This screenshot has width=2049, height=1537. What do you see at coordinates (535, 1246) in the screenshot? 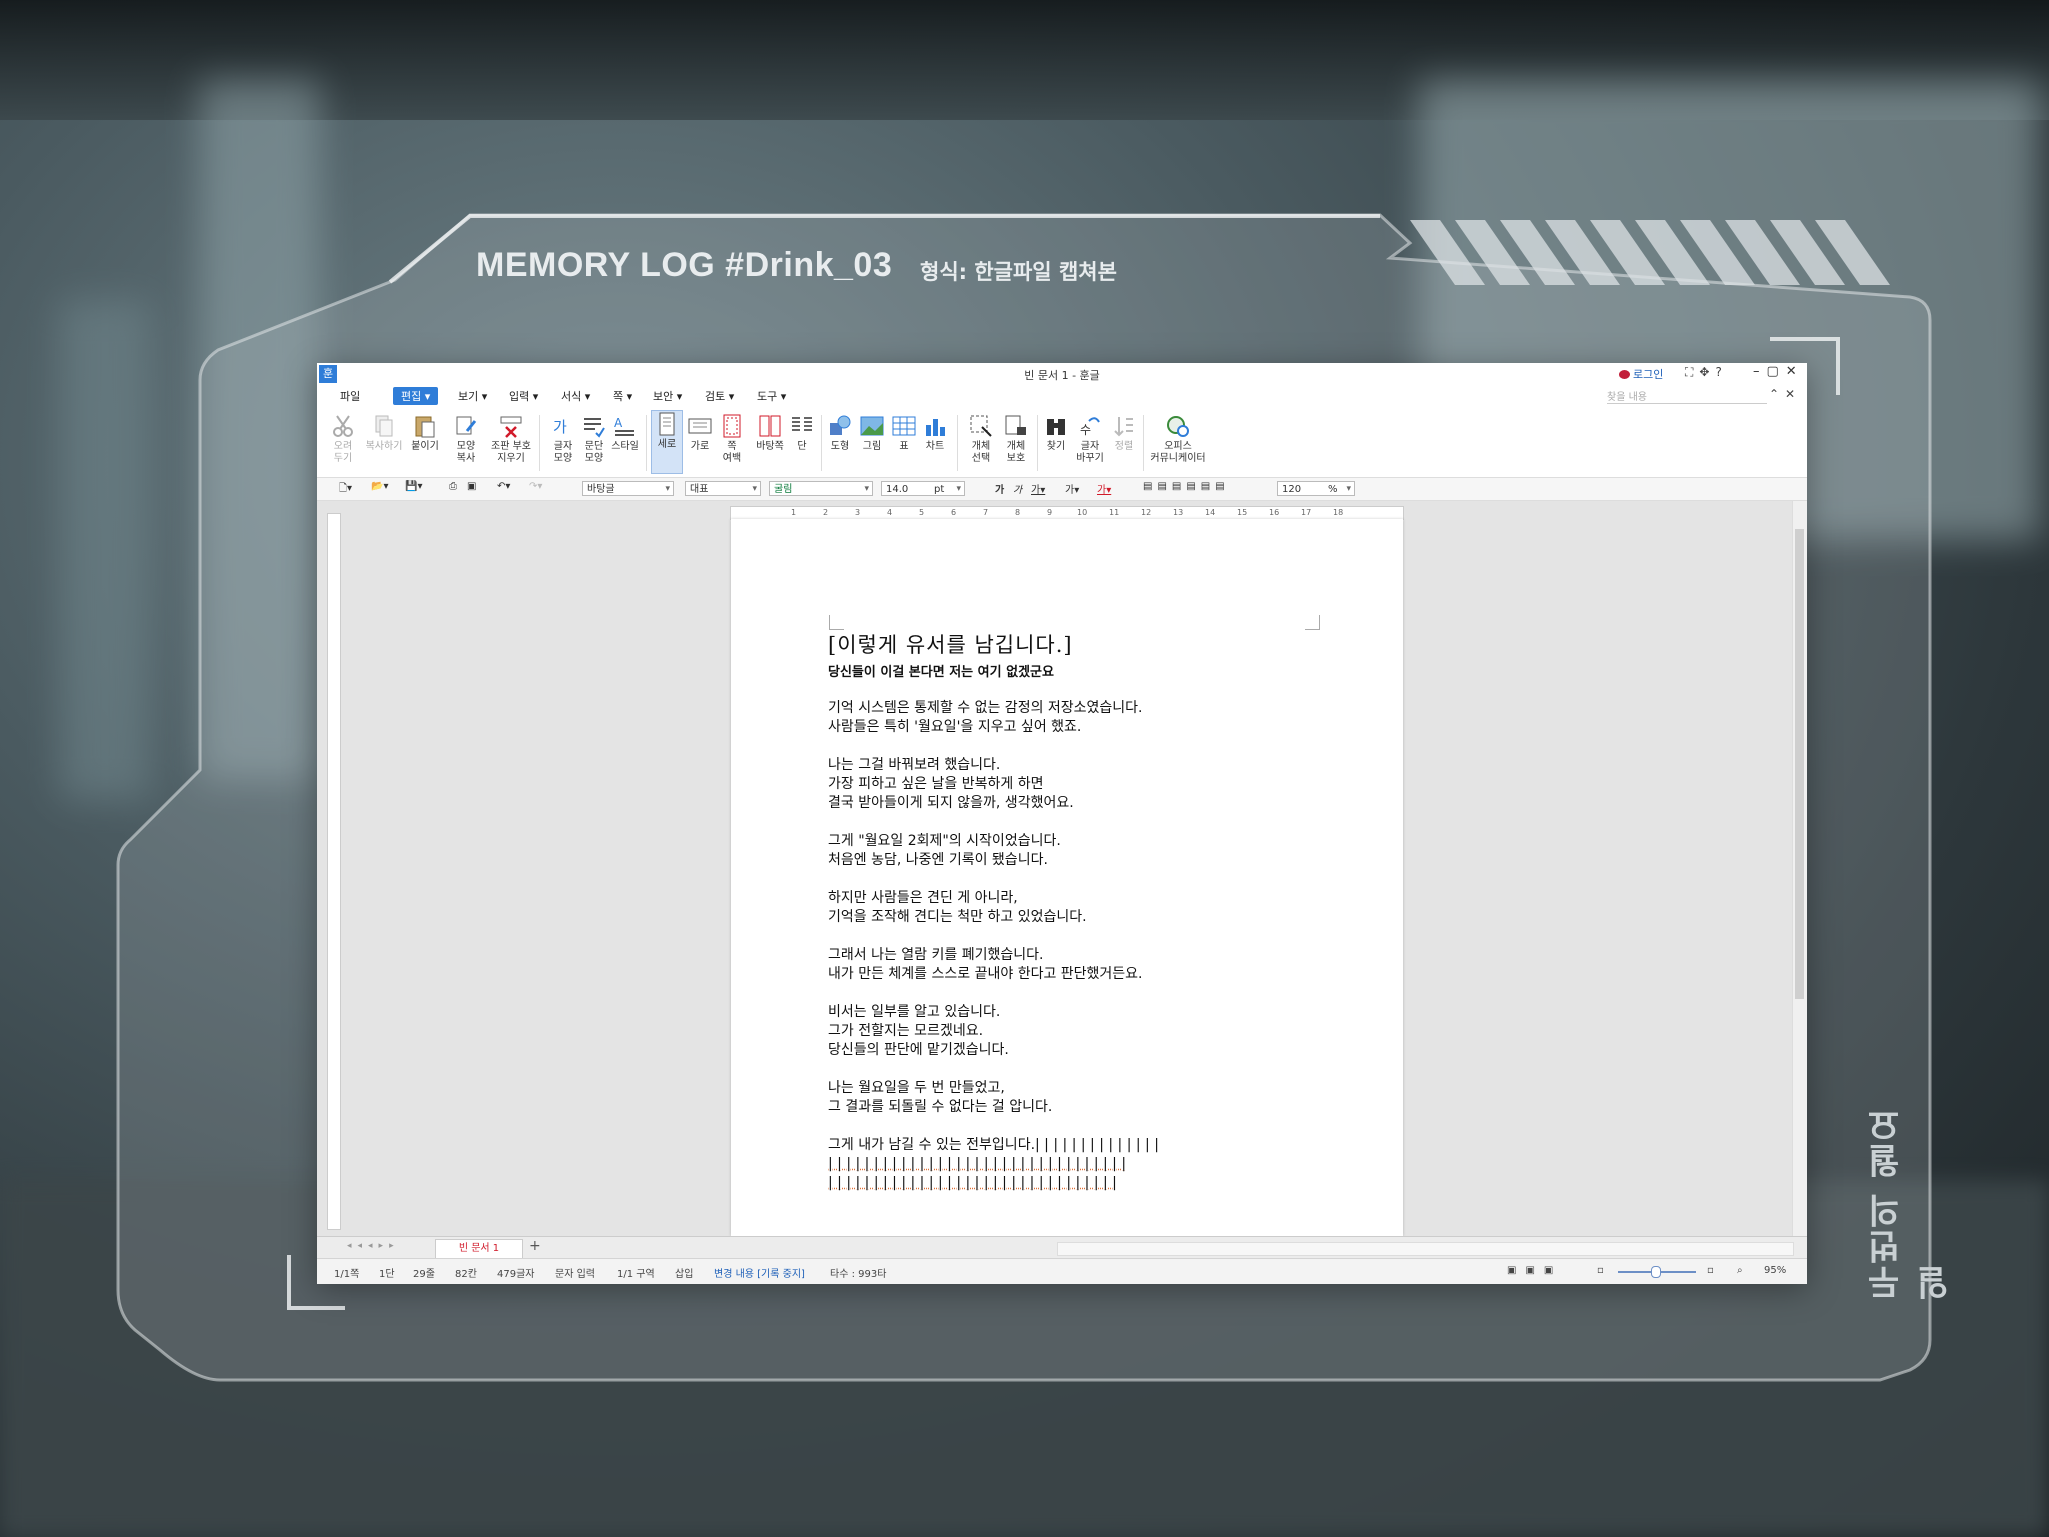
I see `add-tab-button: +` at bounding box center [535, 1246].